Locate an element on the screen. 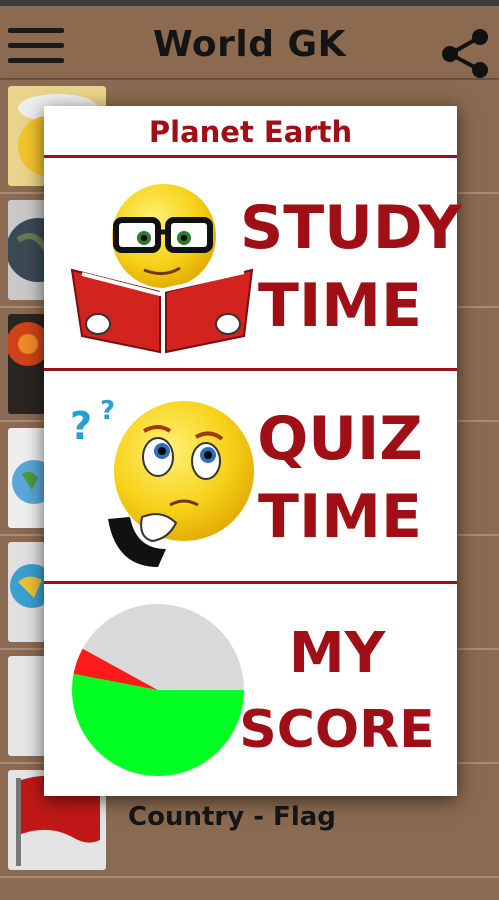  app-title: World GK is located at coordinates (249, 44).